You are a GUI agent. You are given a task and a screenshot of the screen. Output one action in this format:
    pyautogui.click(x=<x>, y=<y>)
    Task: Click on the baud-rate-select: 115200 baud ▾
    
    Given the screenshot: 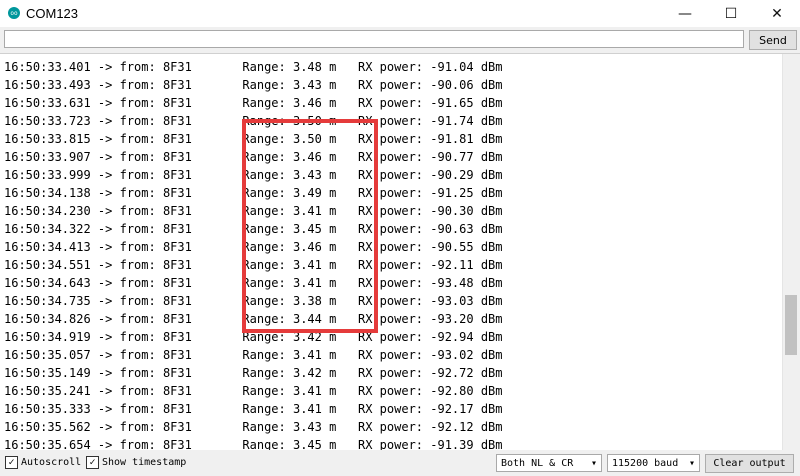 What is the action you would take?
    pyautogui.click(x=653, y=463)
    